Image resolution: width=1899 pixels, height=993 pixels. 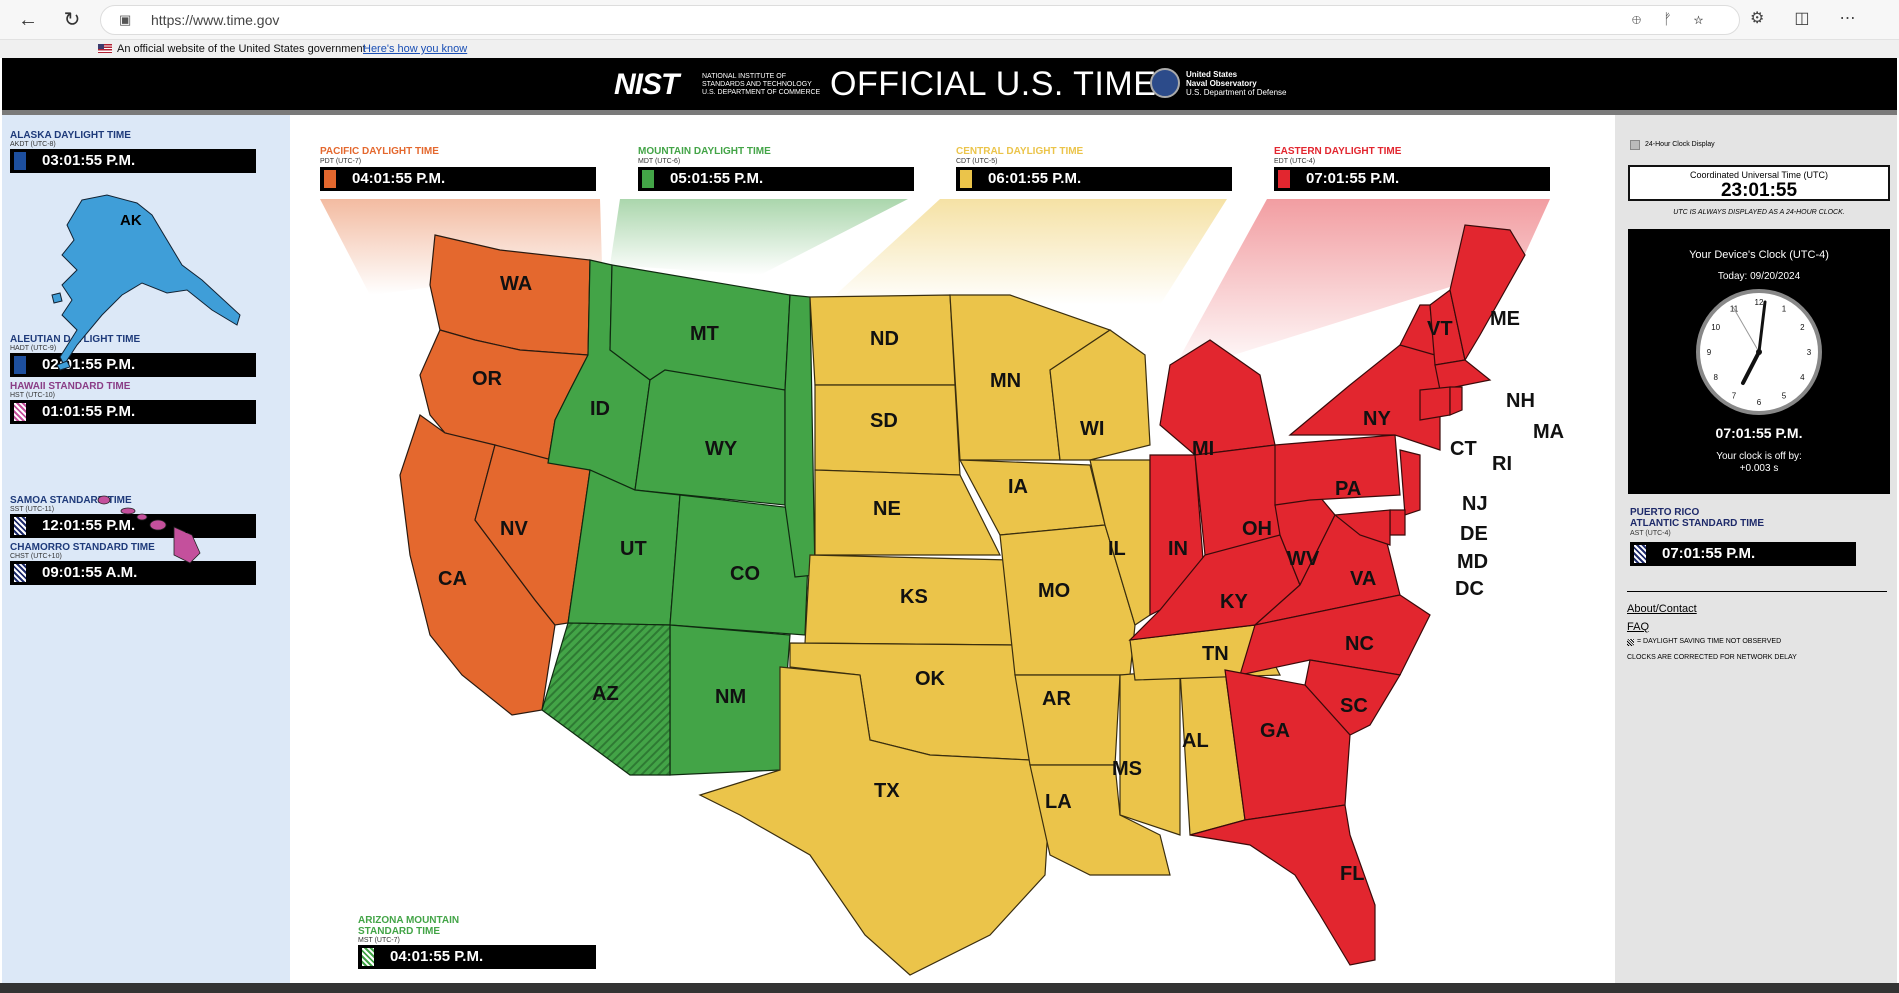 What do you see at coordinates (1377, 419) in the screenshot?
I see `state-label-ny: NY` at bounding box center [1377, 419].